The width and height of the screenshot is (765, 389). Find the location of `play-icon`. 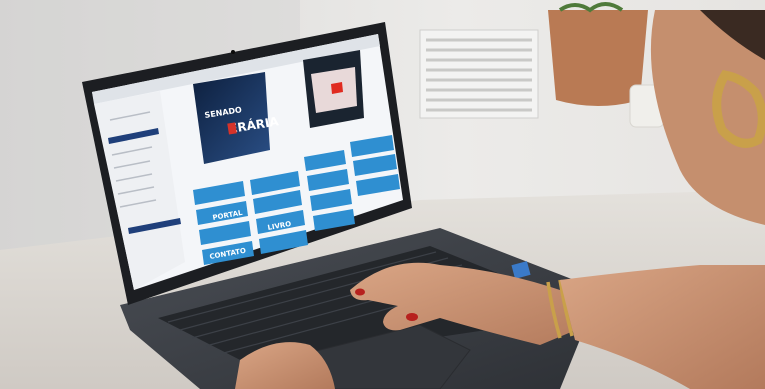

play-icon is located at coordinates (337, 88).